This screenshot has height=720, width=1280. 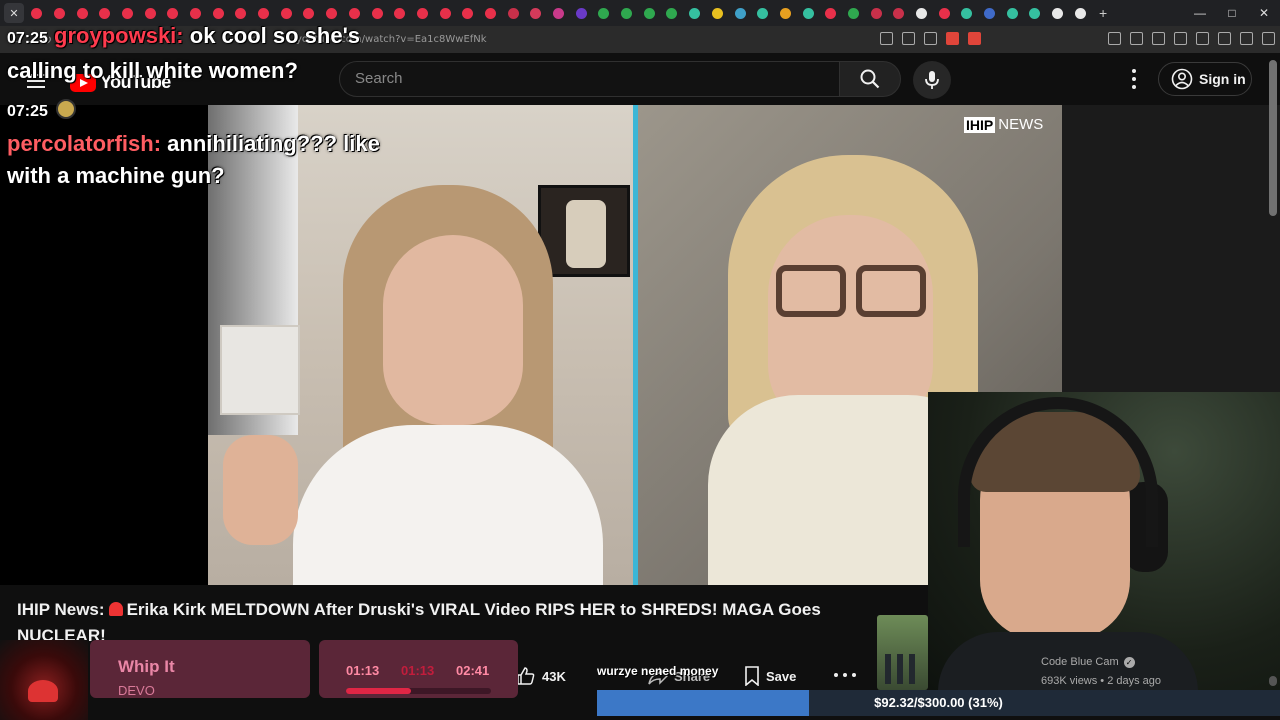 What do you see at coordinates (119, 35) in the screenshot?
I see `chat-username: groypowski:` at bounding box center [119, 35].